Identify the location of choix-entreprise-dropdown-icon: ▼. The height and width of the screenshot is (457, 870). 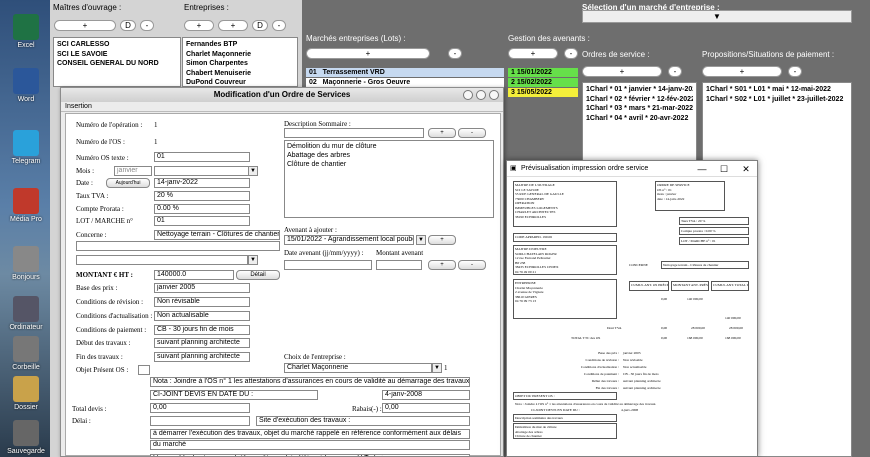
(437, 368).